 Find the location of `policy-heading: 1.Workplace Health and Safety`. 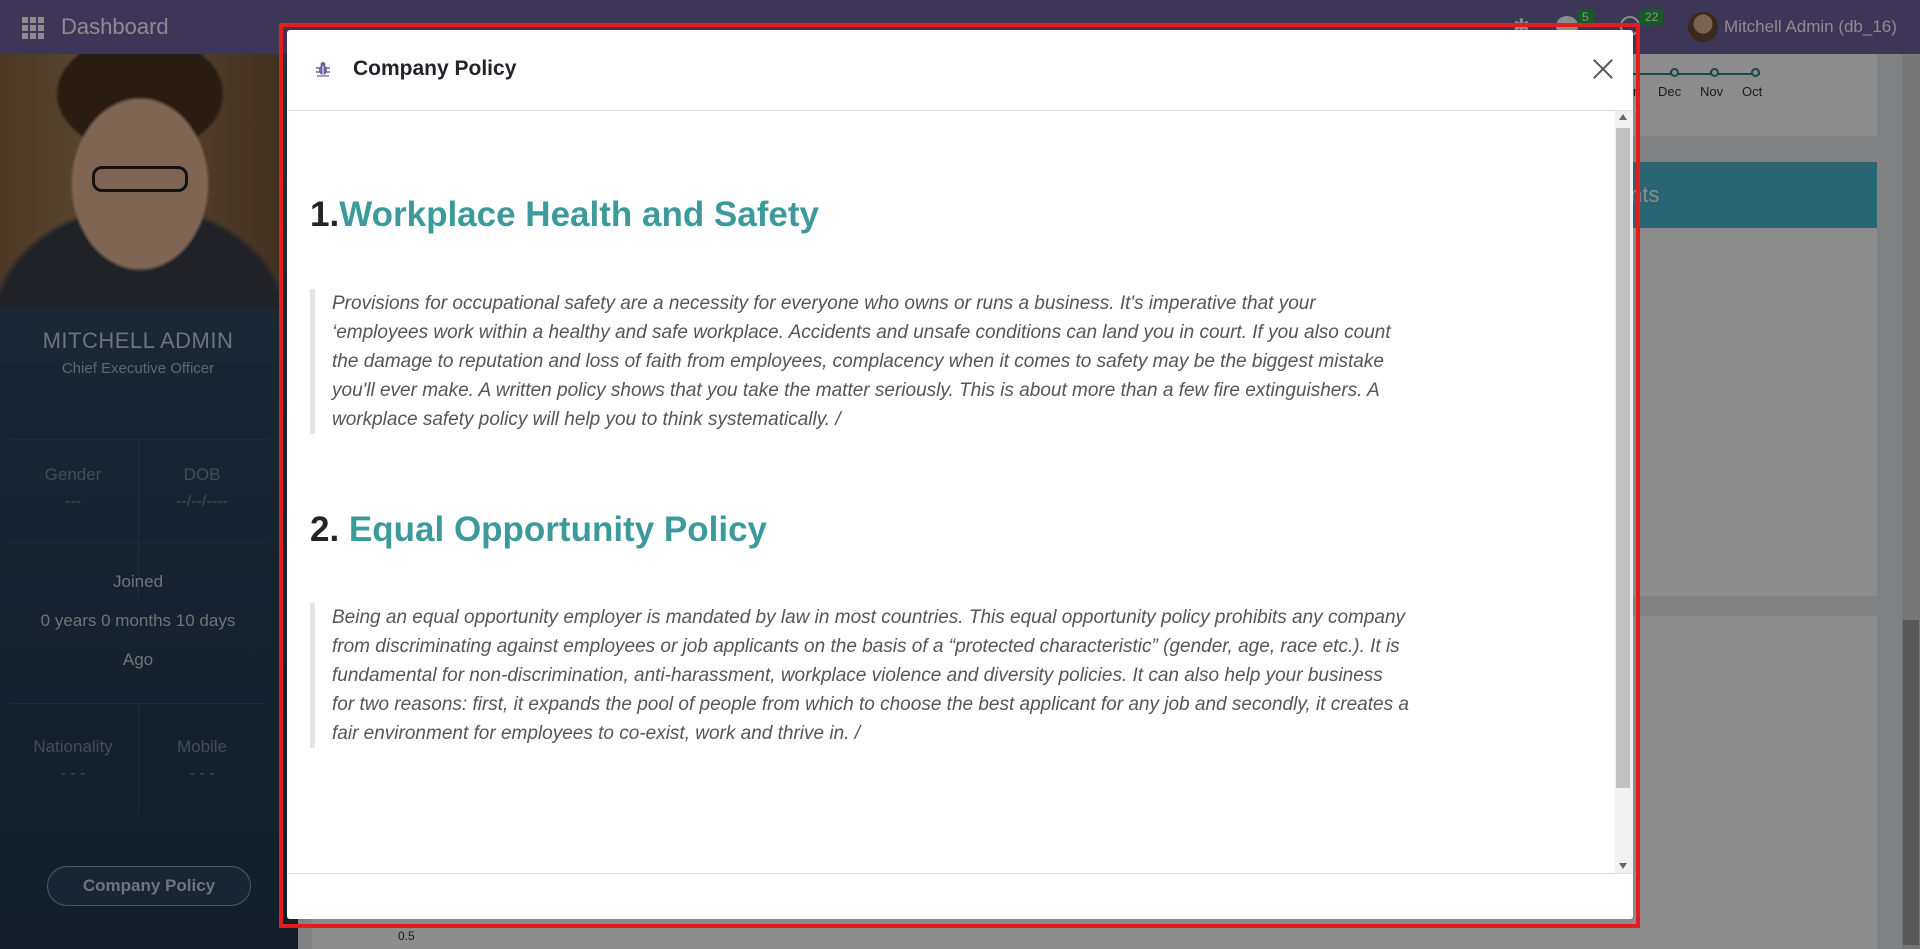

policy-heading: 1.Workplace Health and Safety is located at coordinates (564, 215).